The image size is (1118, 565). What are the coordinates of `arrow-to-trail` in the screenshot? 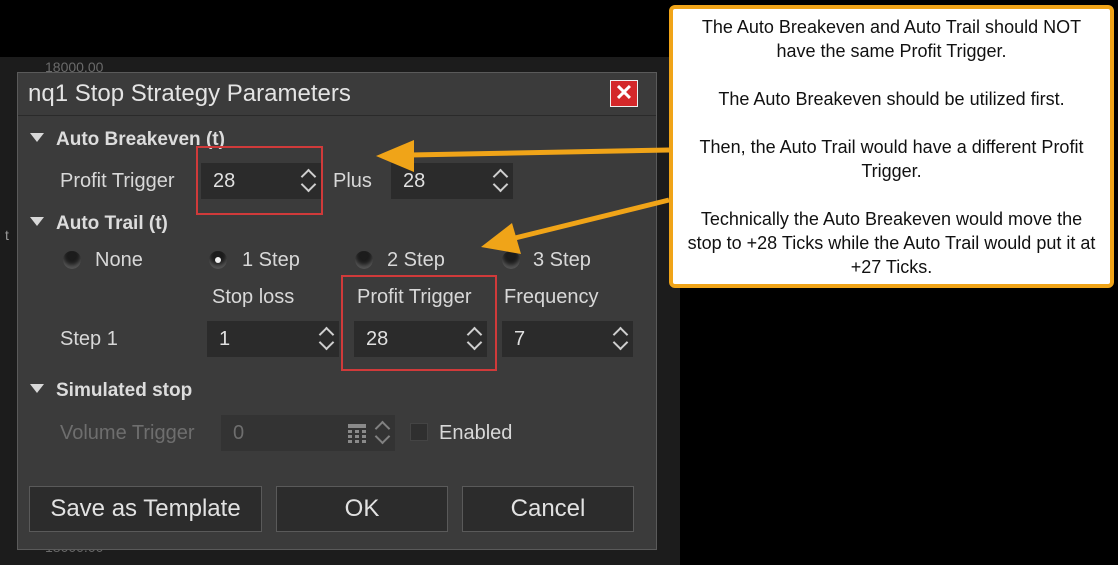 It's located at (592, 219).